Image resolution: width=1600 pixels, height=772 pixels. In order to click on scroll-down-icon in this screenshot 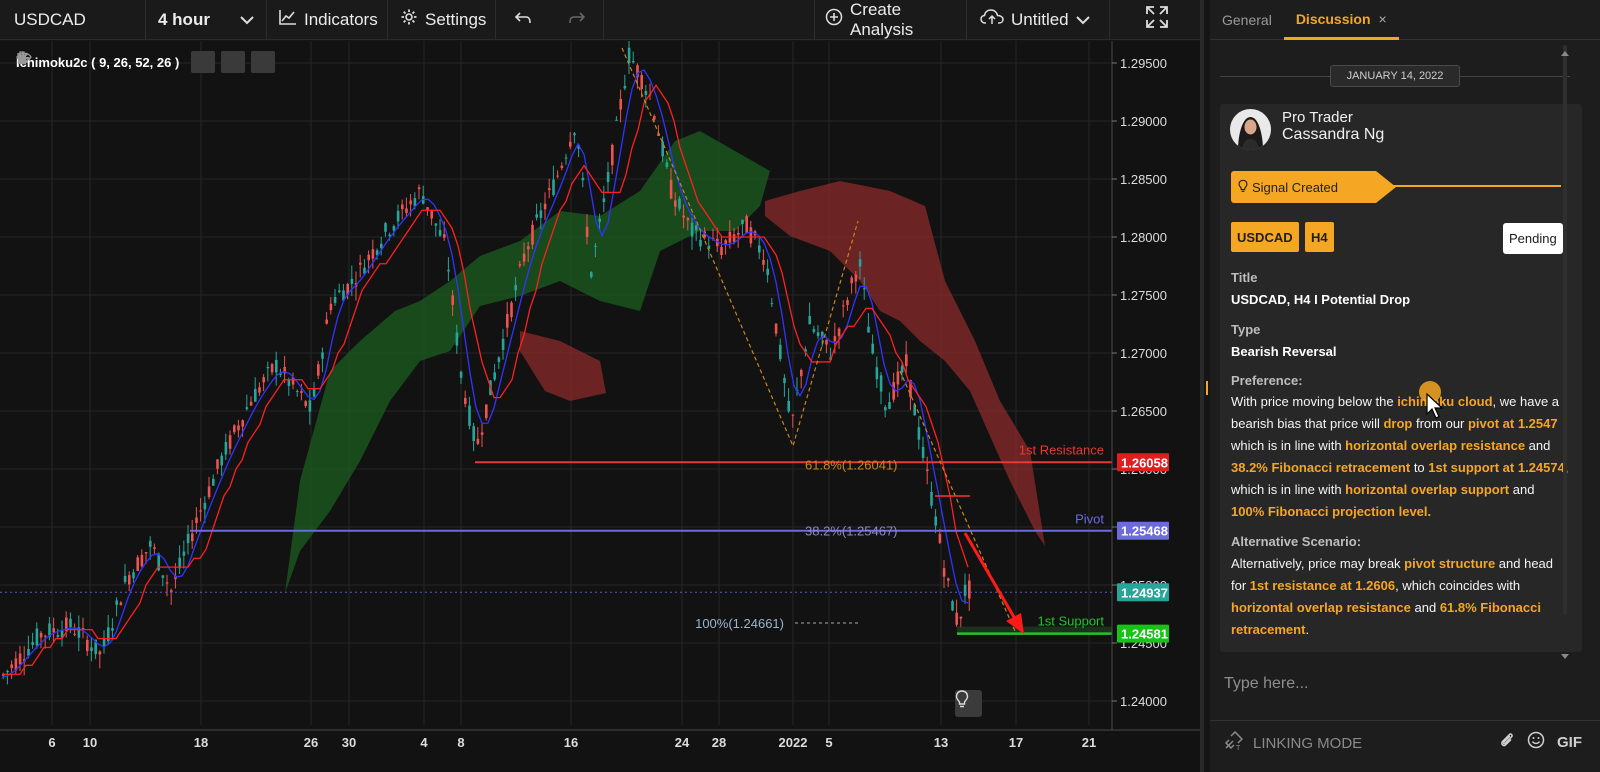, I will do `click(1565, 656)`.